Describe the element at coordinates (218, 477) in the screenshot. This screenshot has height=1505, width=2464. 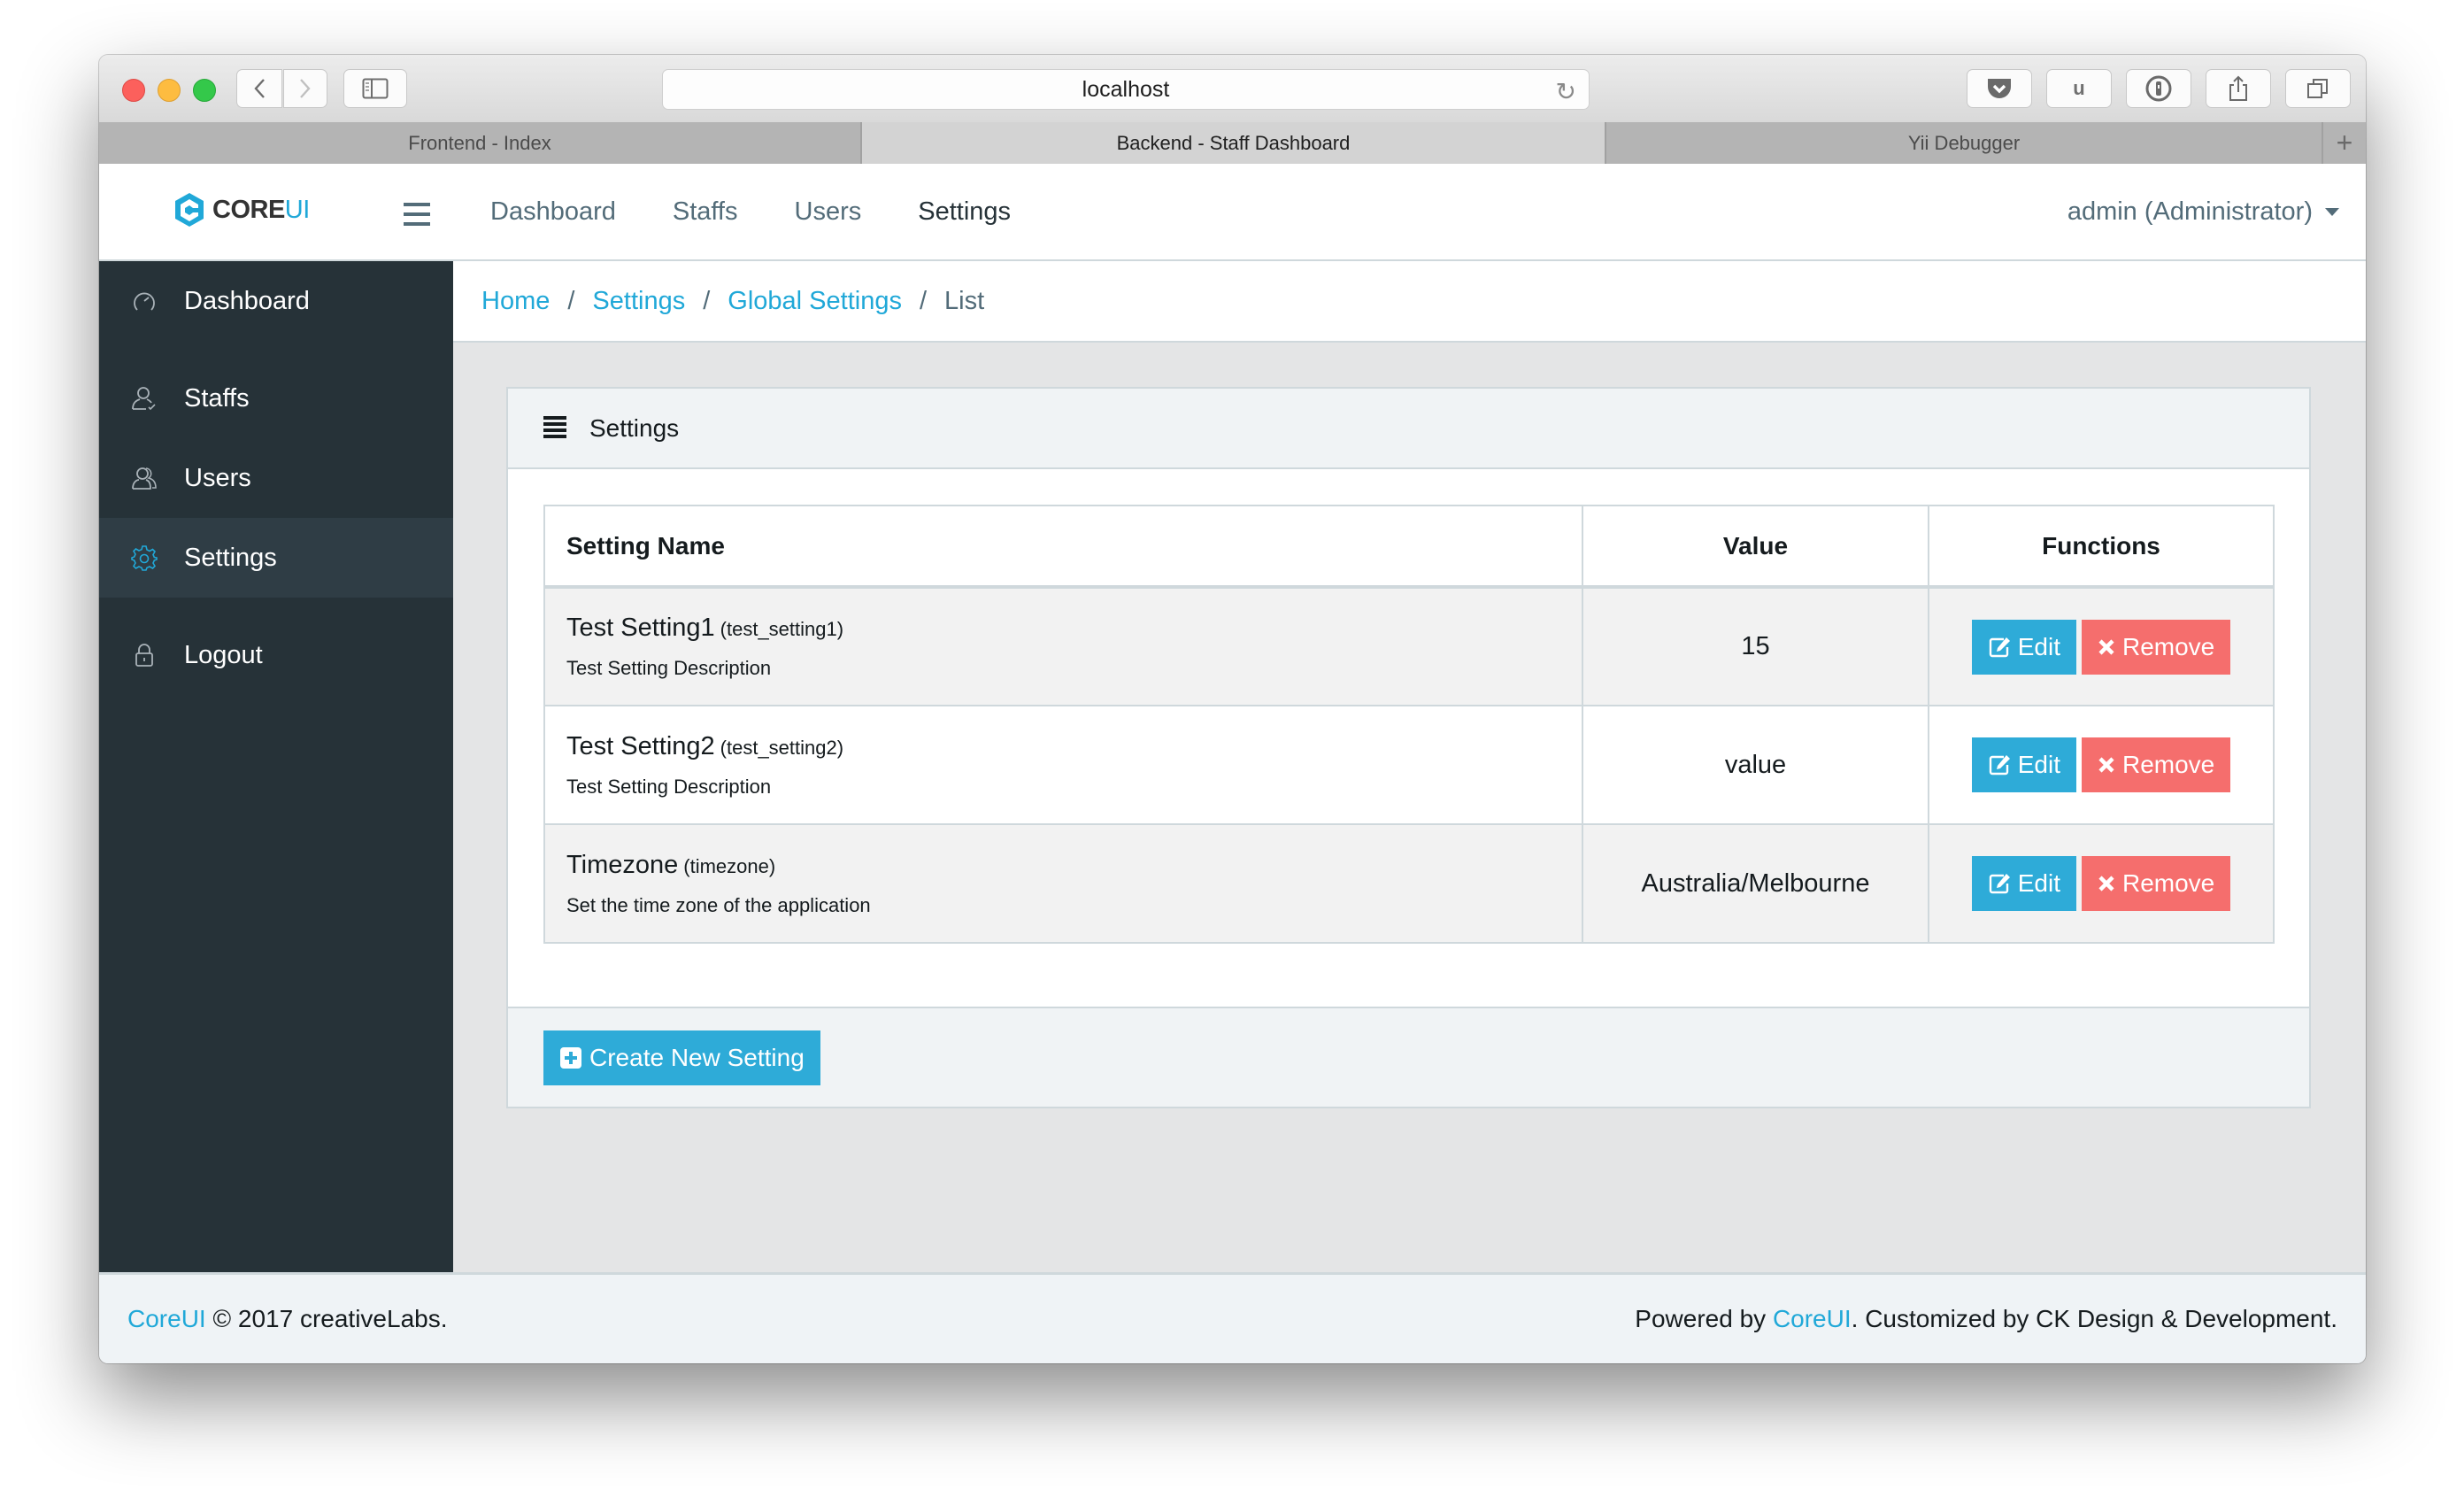
I see `sidebar-item-label: Users` at that location.